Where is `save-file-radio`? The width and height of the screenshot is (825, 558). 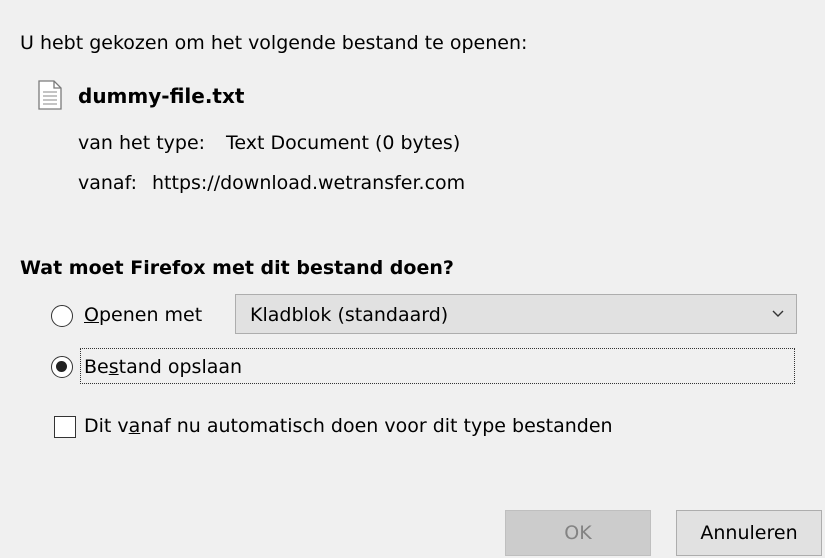
save-file-radio is located at coordinates (62, 367).